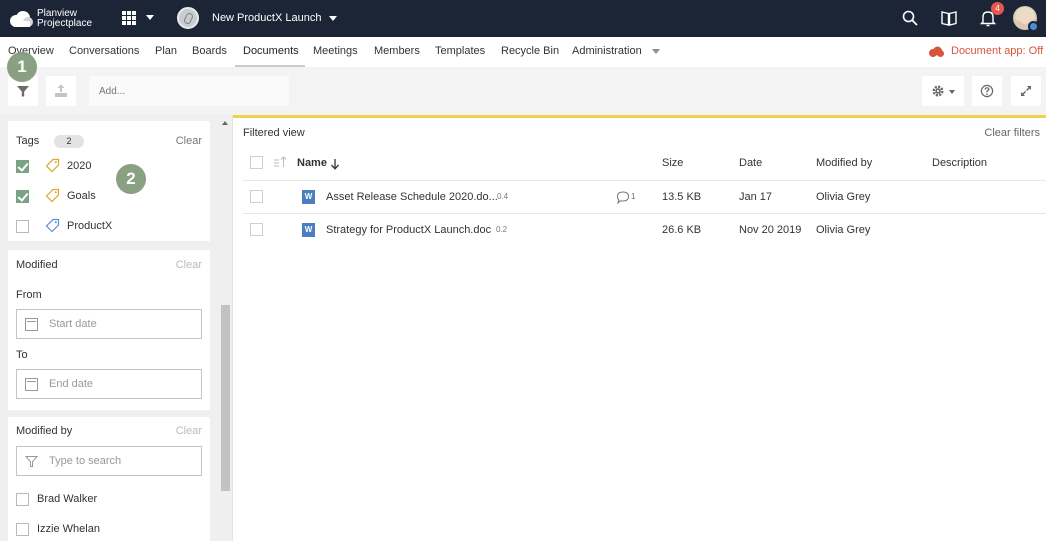 The image size is (1046, 541). I want to click on person-search-placeholder: Type to search, so click(85, 461).